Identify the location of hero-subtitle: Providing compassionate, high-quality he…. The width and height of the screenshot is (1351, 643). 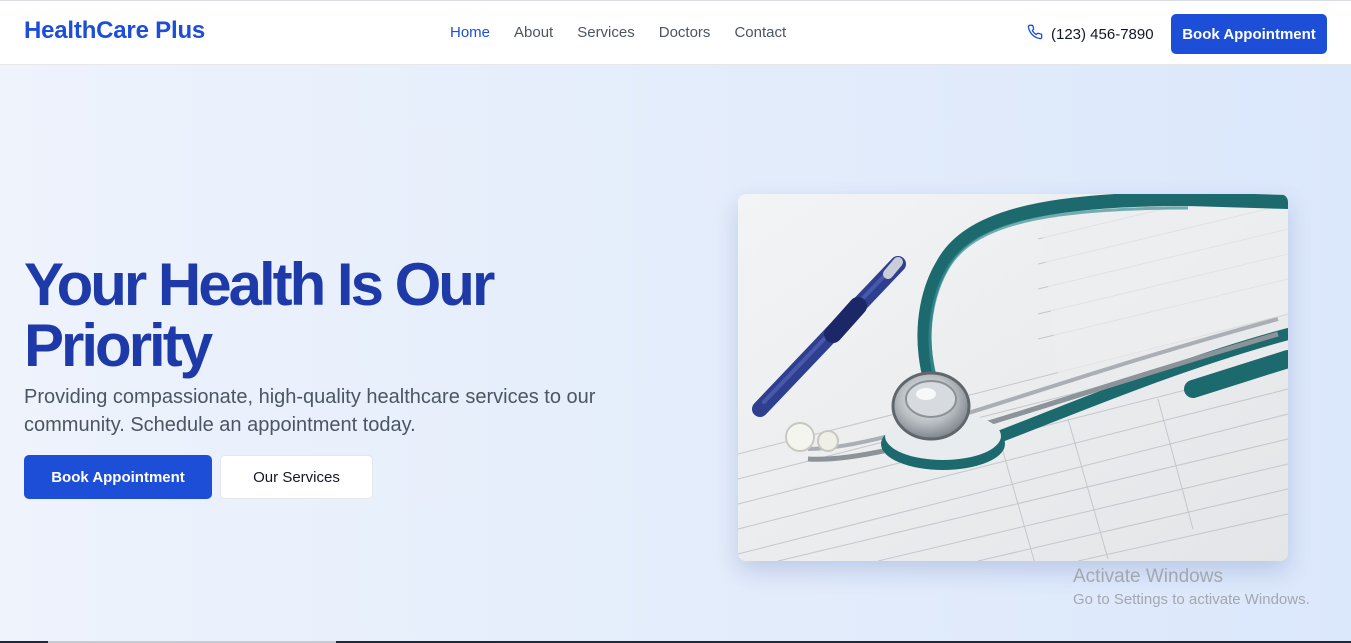
(310, 411).